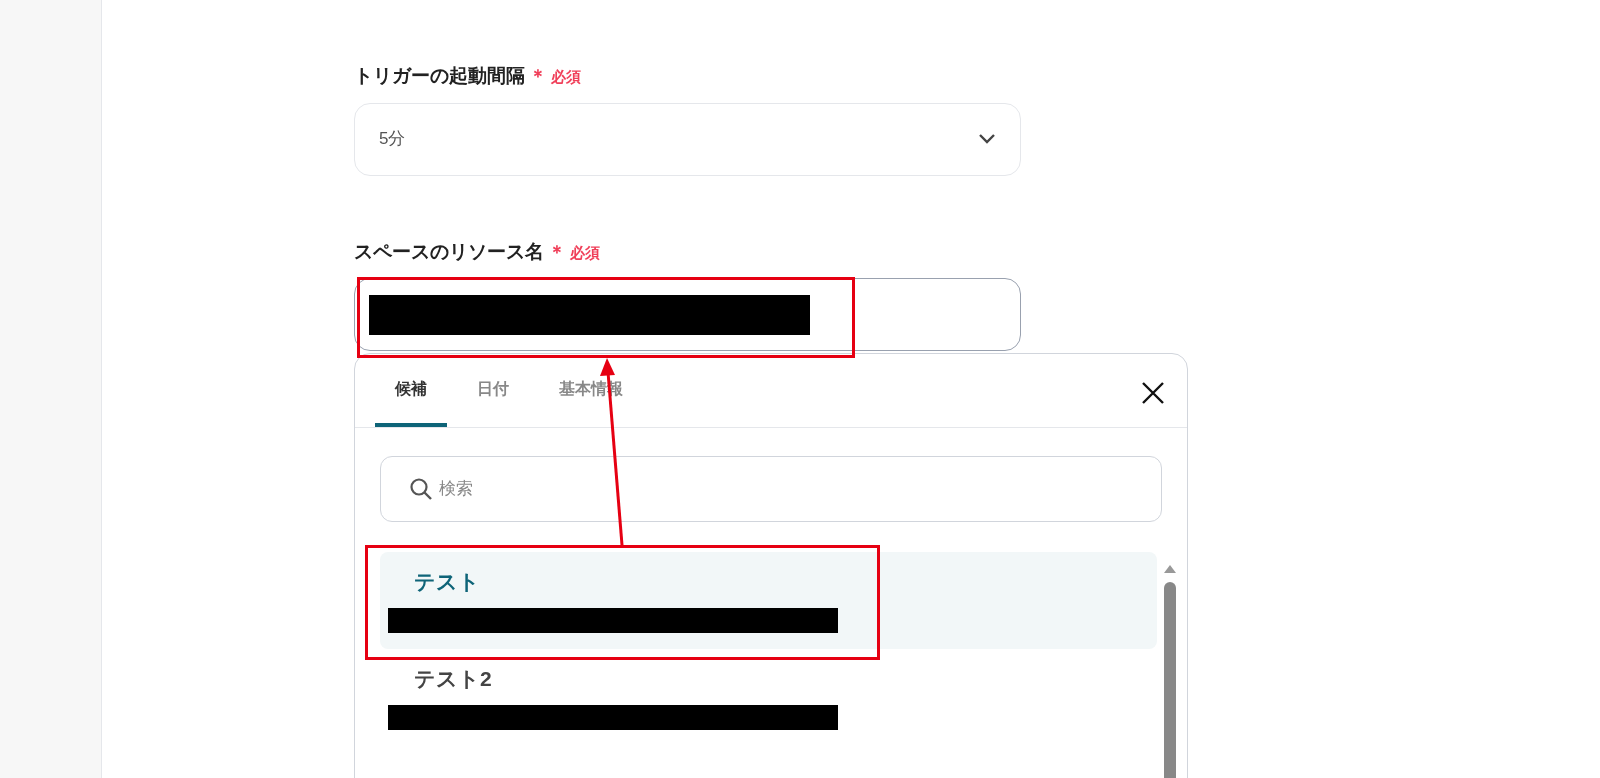 This screenshot has height=778, width=1600. What do you see at coordinates (786, 489) in the screenshot?
I see `search-input: 検索` at bounding box center [786, 489].